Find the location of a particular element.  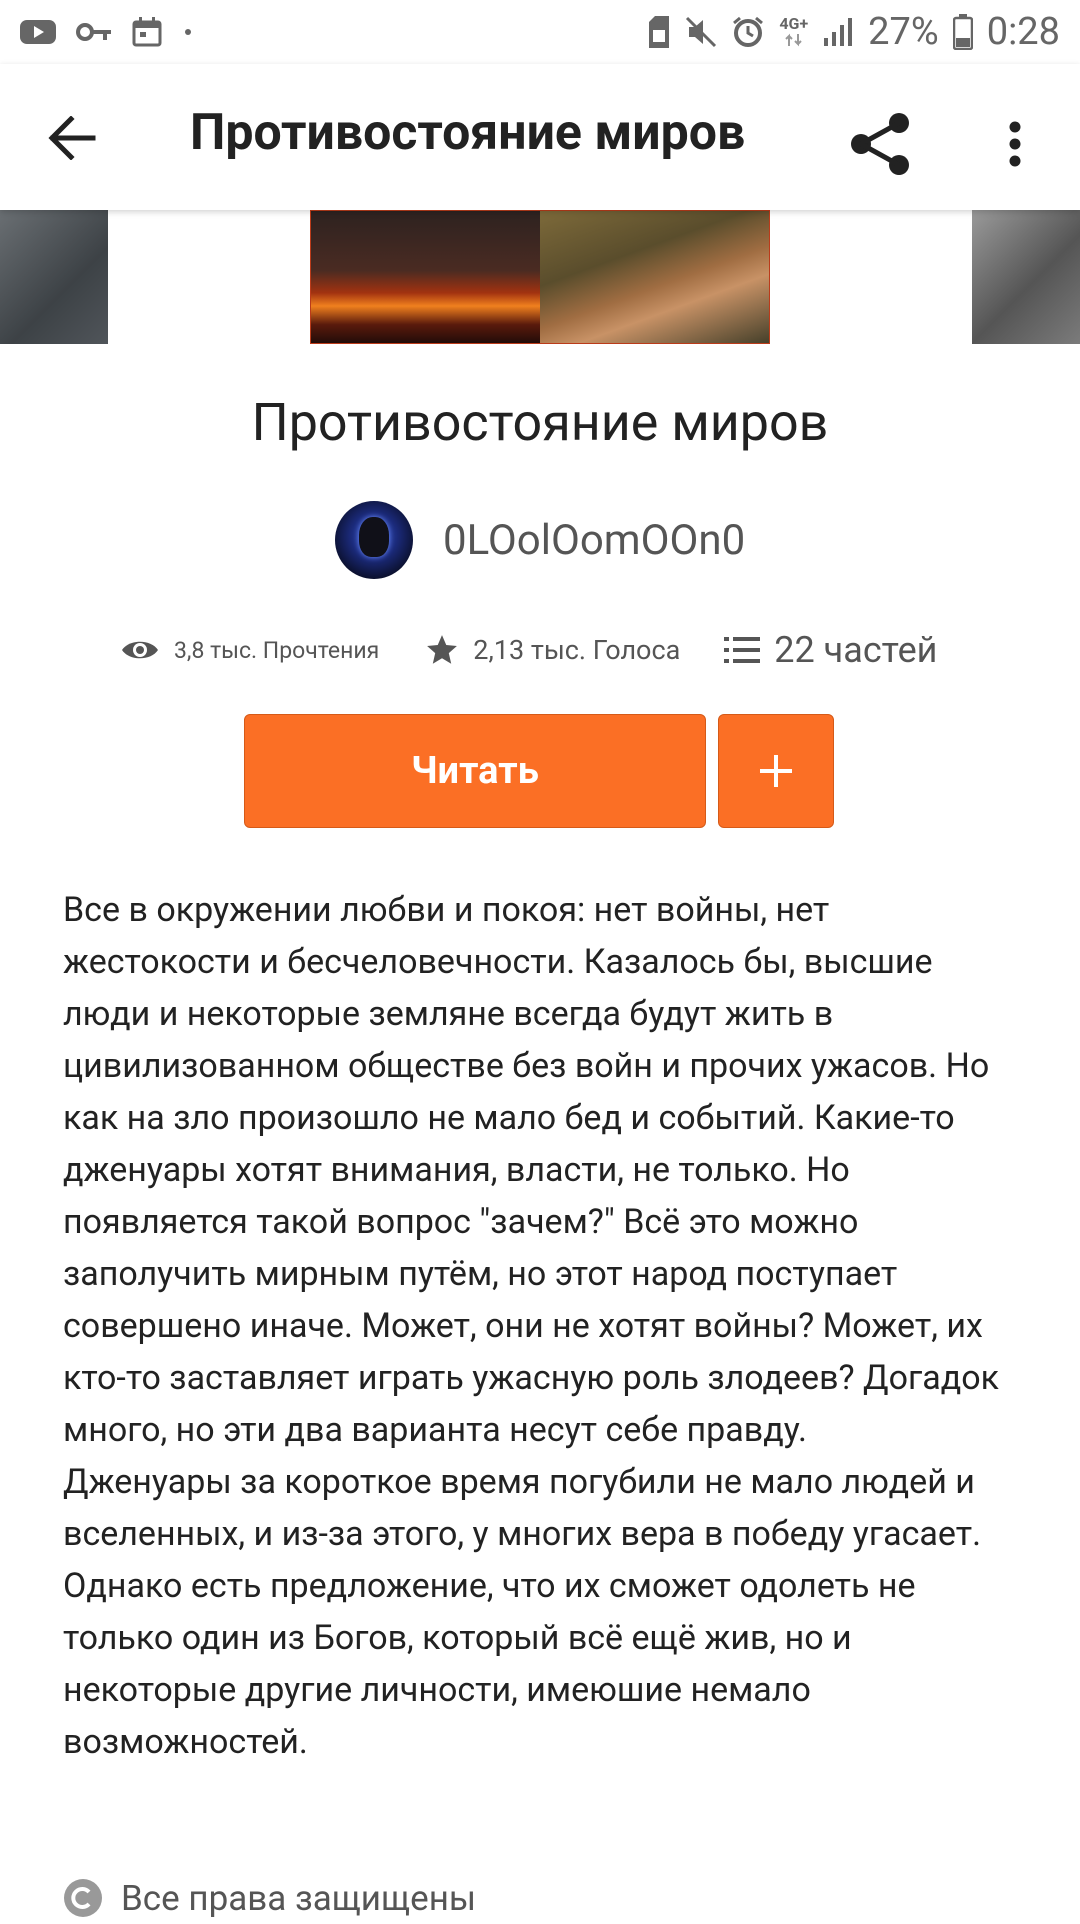

battery-percent: 27% is located at coordinates (903, 32).